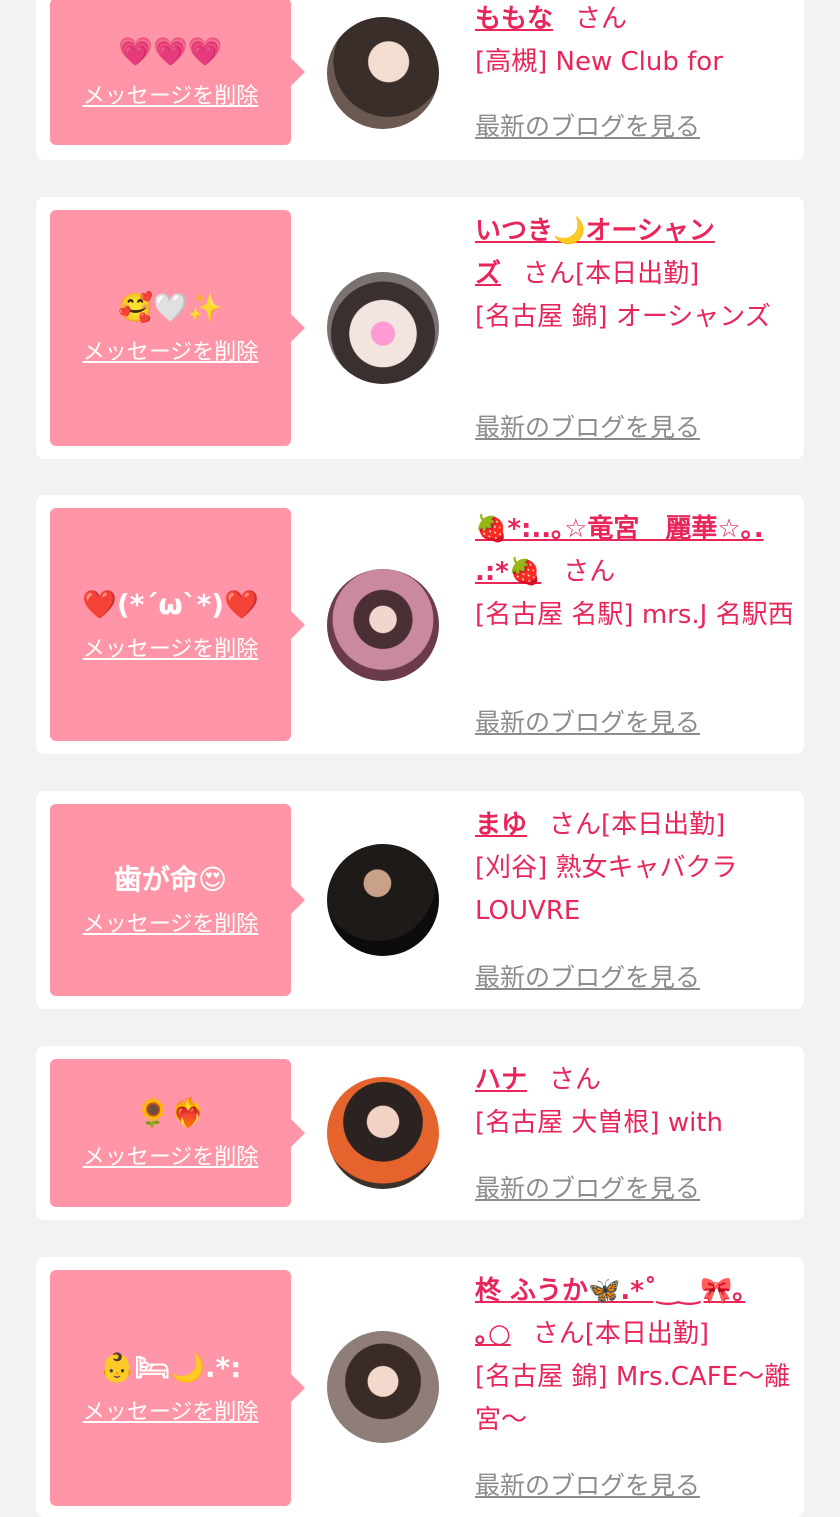 This screenshot has width=840, height=1517. I want to click on profile-info: ハナ さん [名古屋 大曽根] with, so click(635, 1102).